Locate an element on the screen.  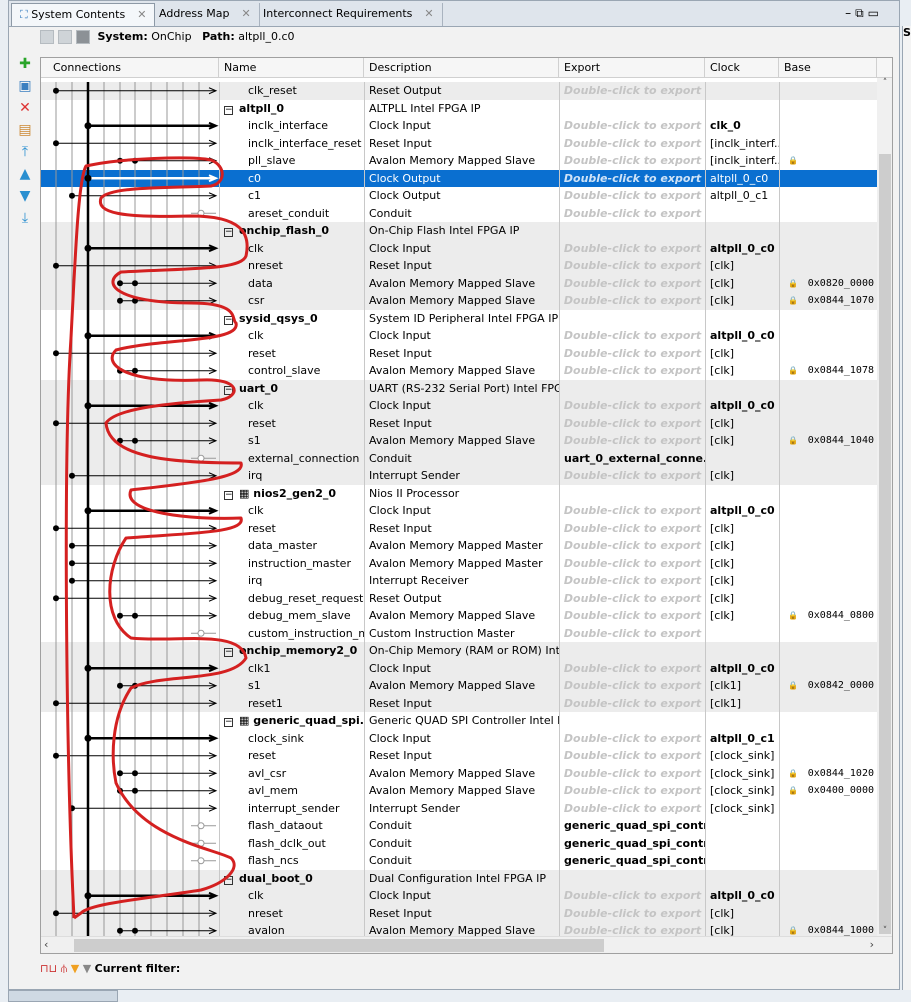
clock-cell: [clock_sink] is located at coordinates (742, 756).